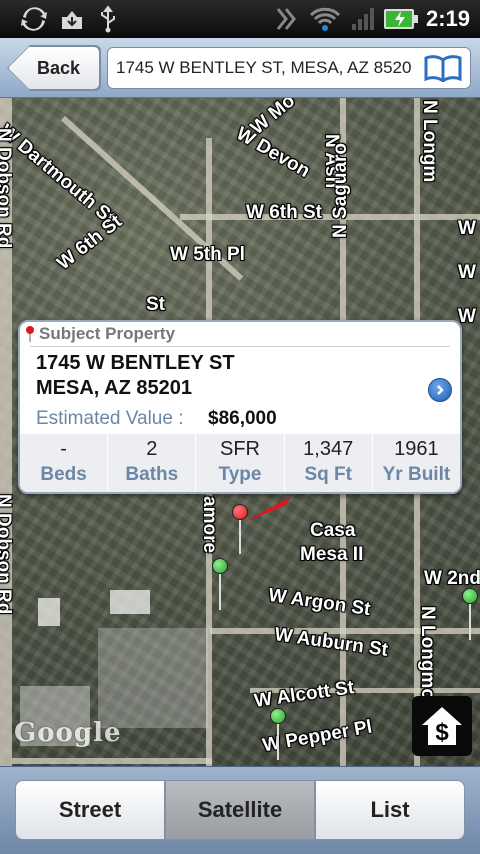  I want to click on stat-label: Beds, so click(63, 474).